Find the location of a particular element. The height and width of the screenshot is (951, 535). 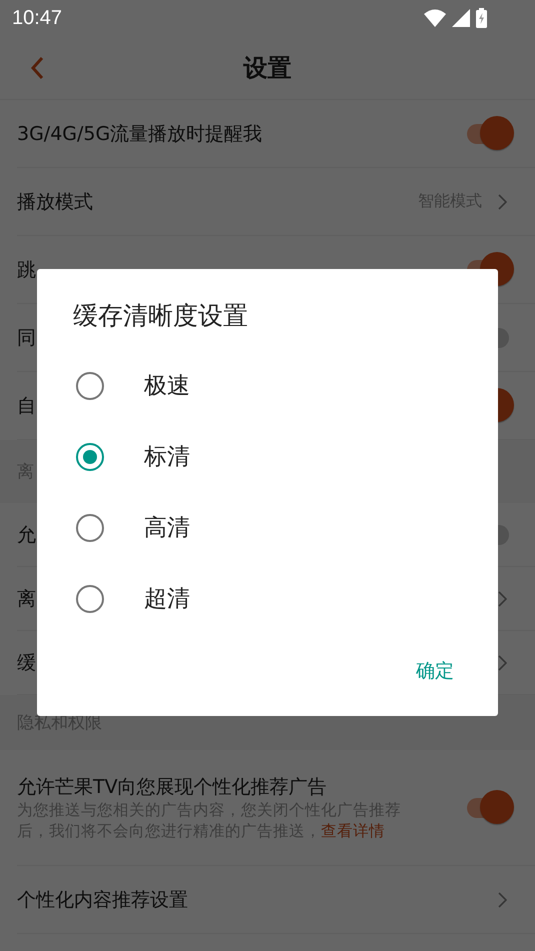

status-time: 10:47 is located at coordinates (37, 18).